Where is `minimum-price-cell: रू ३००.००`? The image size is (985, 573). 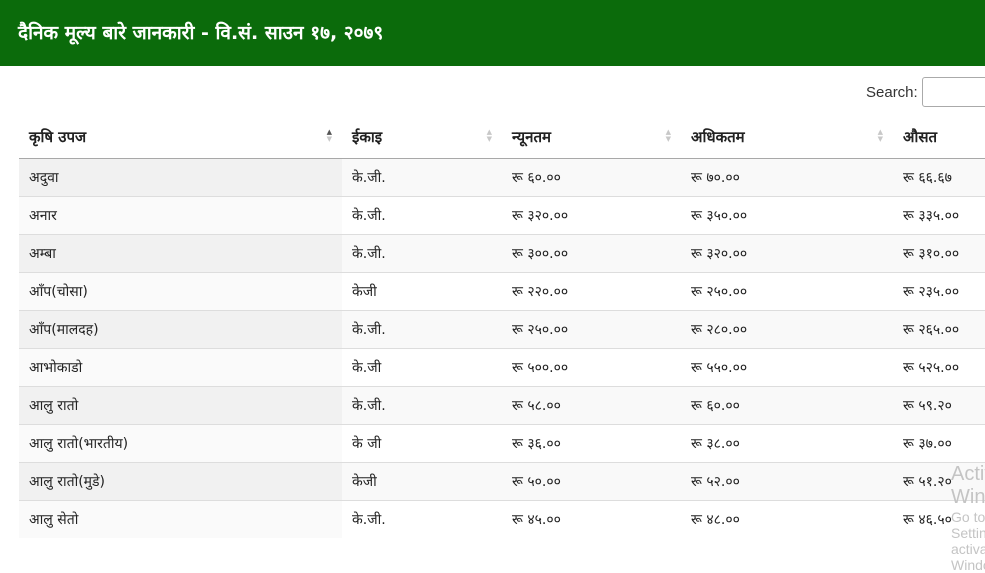
minimum-price-cell: रू ३००.०० is located at coordinates (591, 252).